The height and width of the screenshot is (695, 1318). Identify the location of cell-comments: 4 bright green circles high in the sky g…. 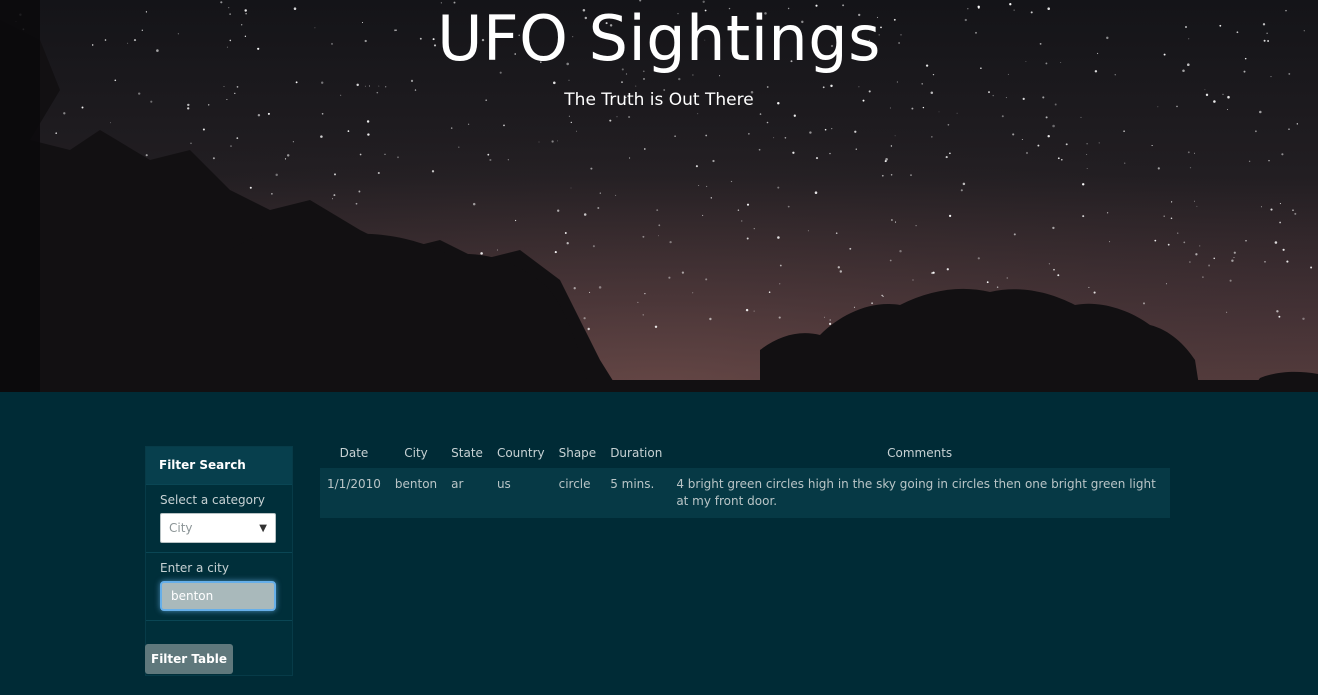
(919, 493).